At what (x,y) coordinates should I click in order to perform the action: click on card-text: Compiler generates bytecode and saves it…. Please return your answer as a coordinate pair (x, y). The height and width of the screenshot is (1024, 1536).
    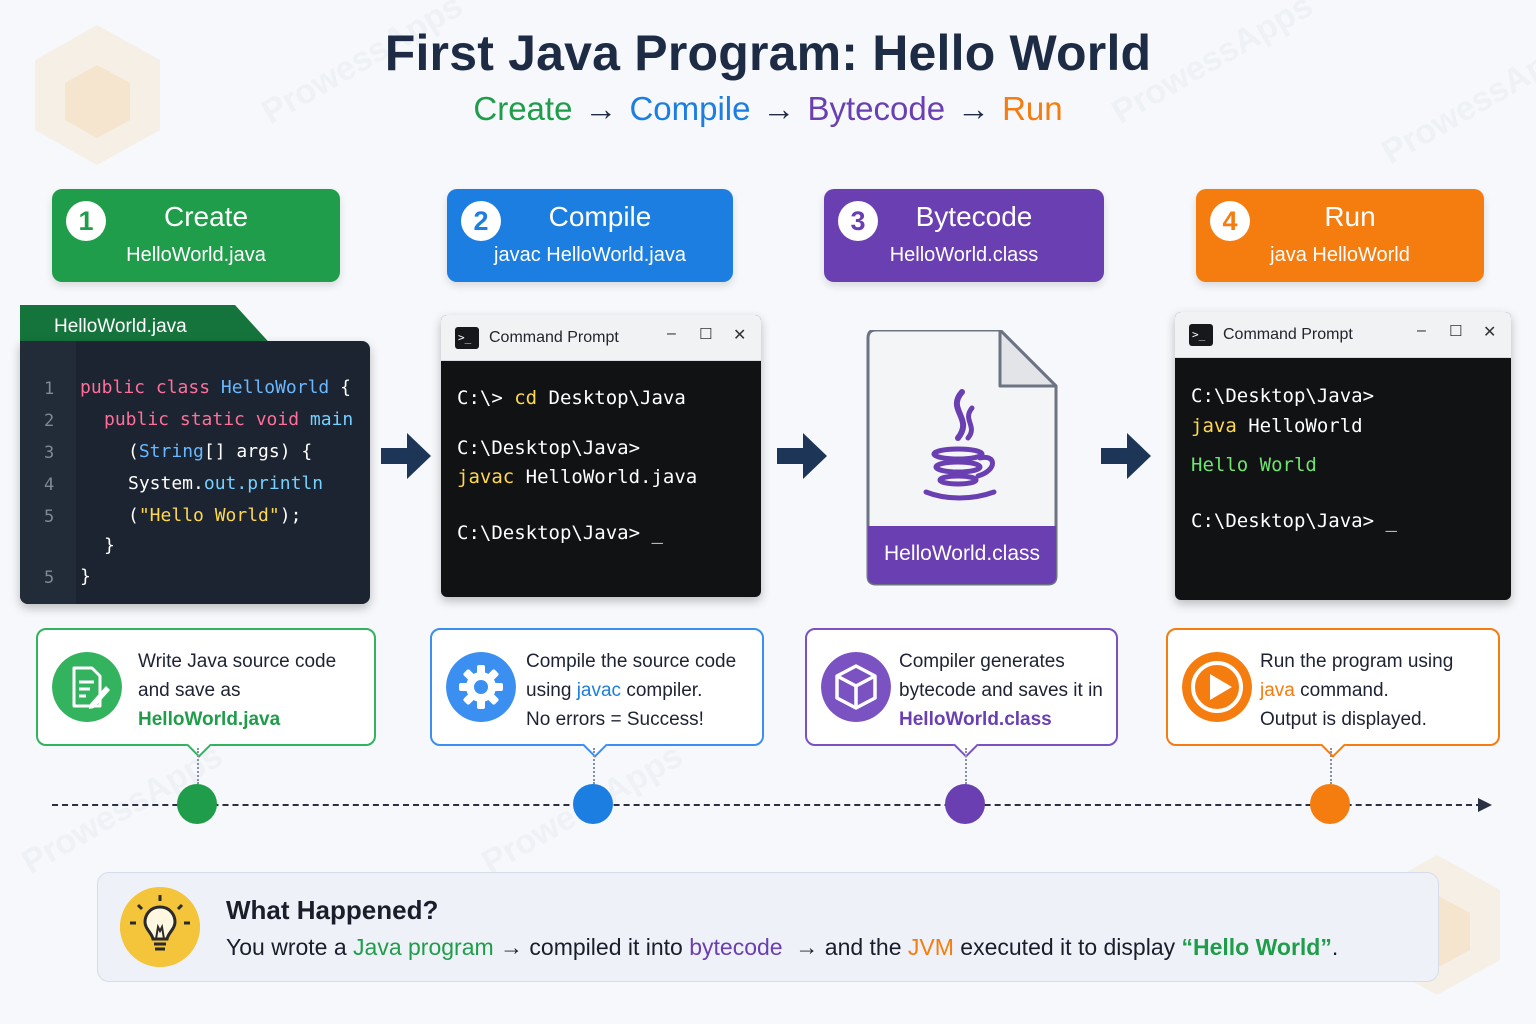
    Looking at the image, I should click on (1001, 690).